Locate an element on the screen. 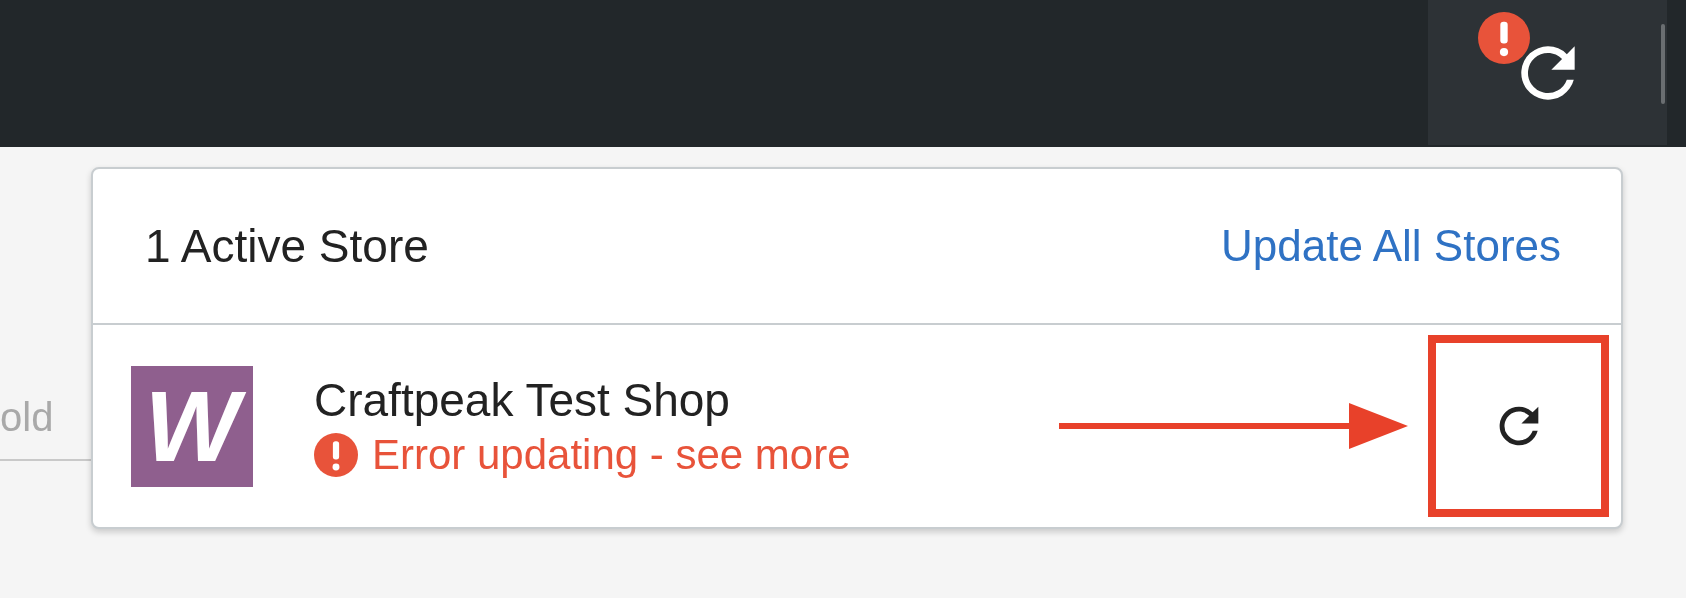 The image size is (1686, 598). store-refresh-button is located at coordinates (1518, 426).